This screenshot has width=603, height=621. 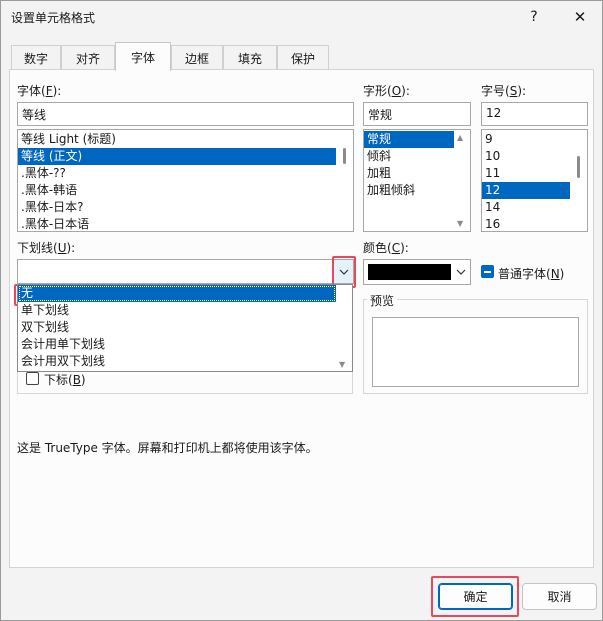 What do you see at coordinates (580, 17) in the screenshot?
I see `close-button: ✕` at bounding box center [580, 17].